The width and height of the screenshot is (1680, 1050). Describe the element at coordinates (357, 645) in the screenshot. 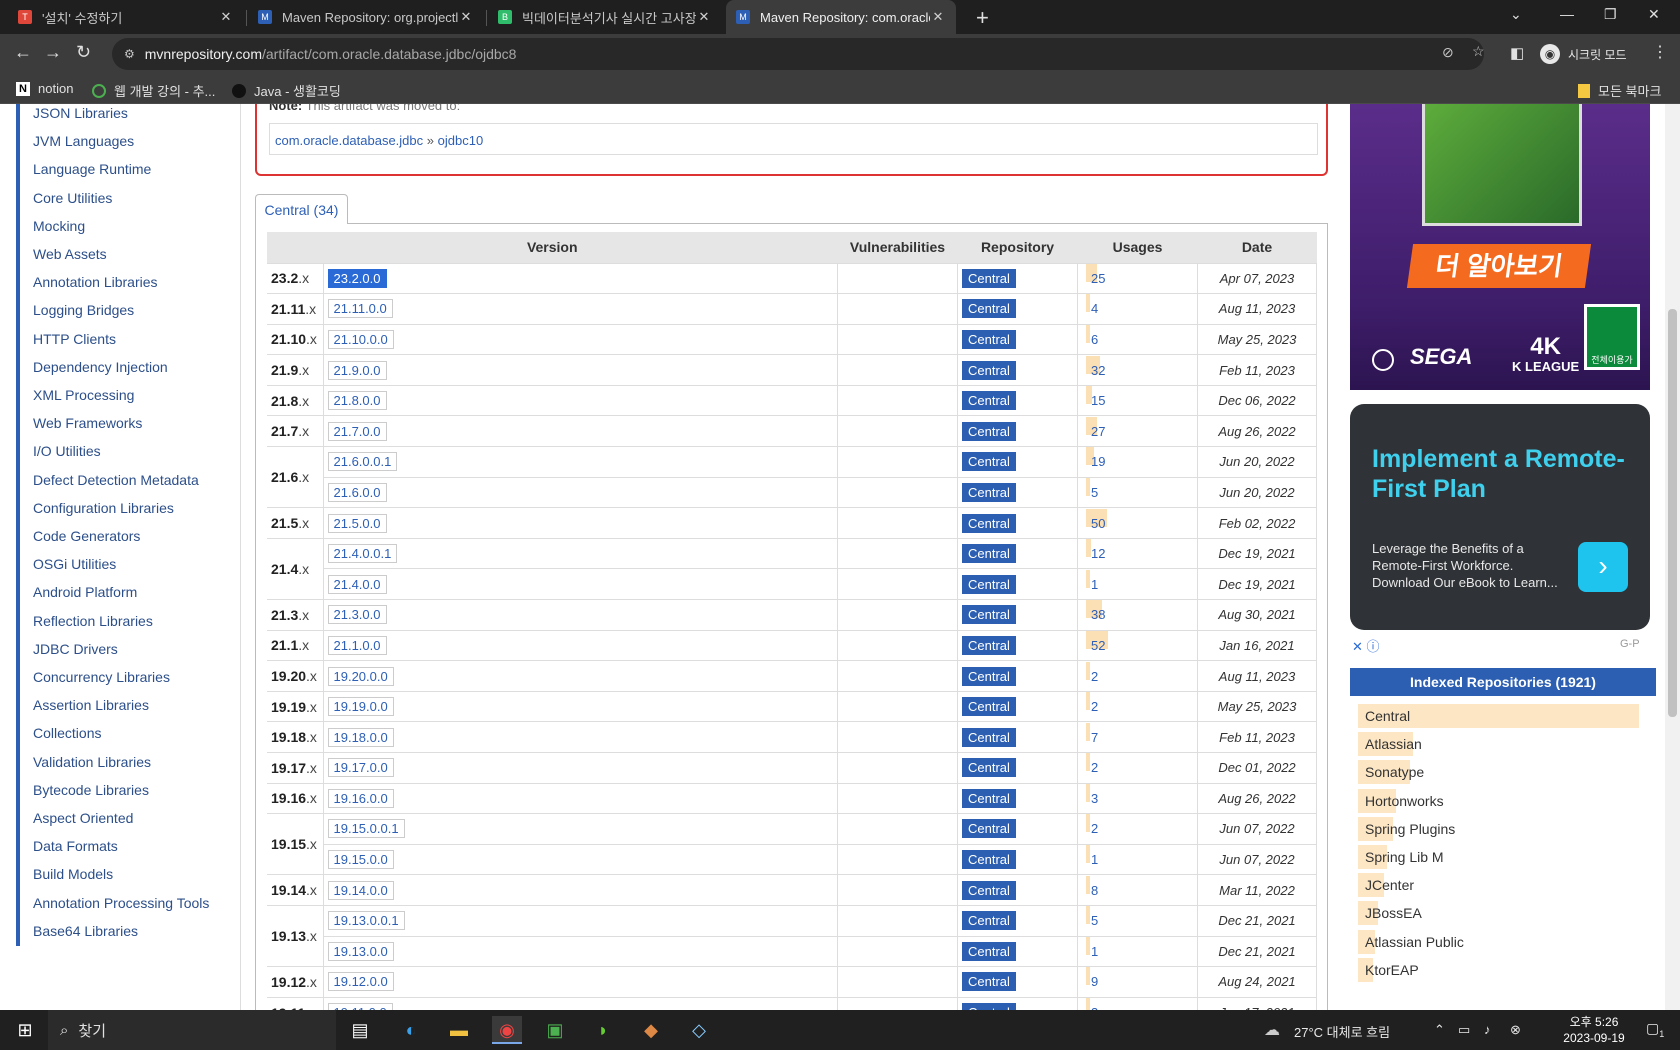

I see `version-link: 21.1.0.0` at that location.